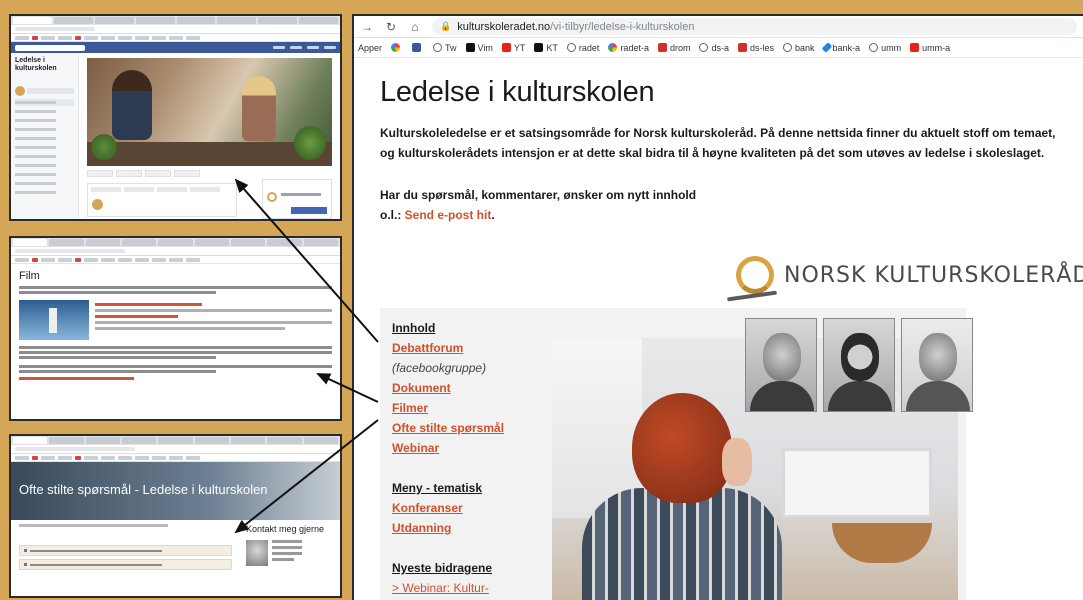 The image size is (1083, 600). I want to click on bookmark-item: radet, so click(583, 47).